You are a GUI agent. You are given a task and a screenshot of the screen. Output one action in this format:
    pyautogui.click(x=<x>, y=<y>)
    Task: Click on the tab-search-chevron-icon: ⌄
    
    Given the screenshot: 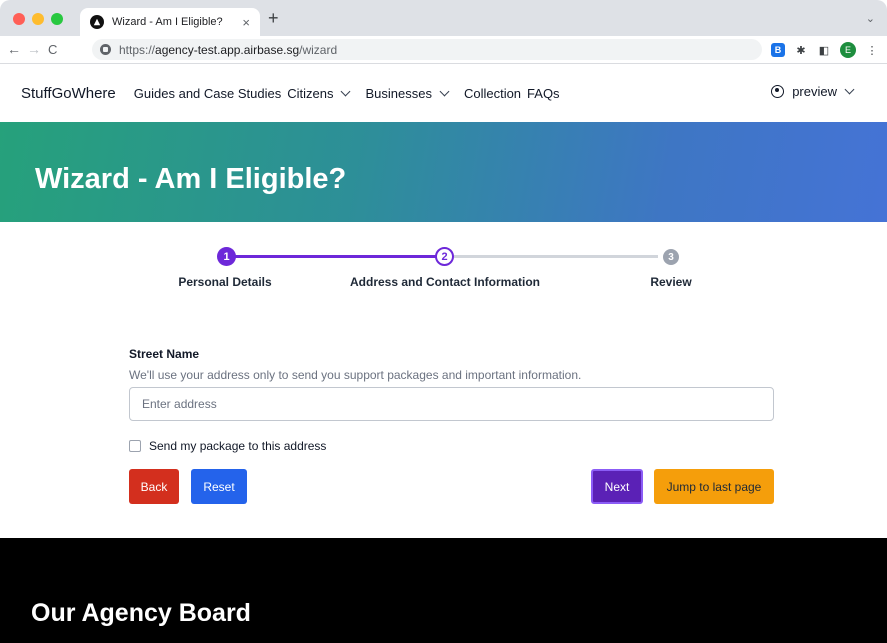 What is the action you would take?
    pyautogui.click(x=870, y=18)
    